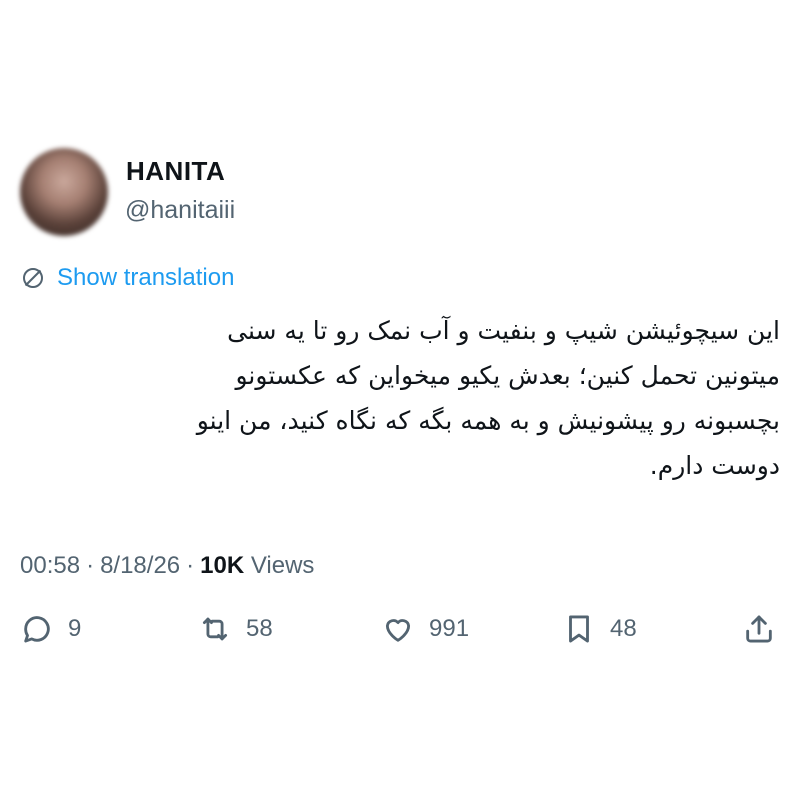  I want to click on bookmark-icon, so click(579, 629).